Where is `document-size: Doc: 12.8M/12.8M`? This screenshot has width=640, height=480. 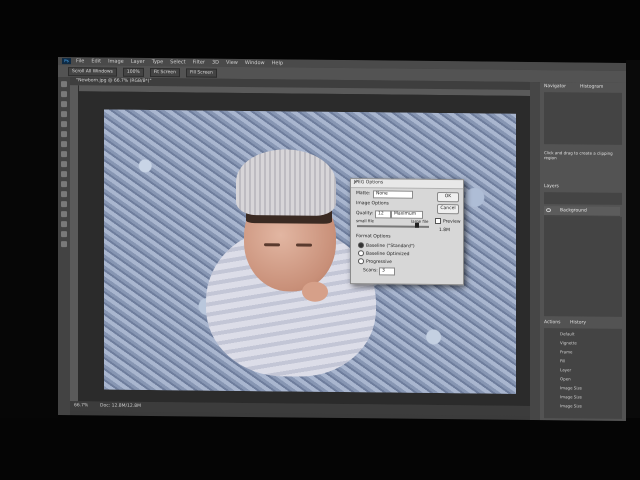 document-size: Doc: 12.8M/12.8M is located at coordinates (120, 406).